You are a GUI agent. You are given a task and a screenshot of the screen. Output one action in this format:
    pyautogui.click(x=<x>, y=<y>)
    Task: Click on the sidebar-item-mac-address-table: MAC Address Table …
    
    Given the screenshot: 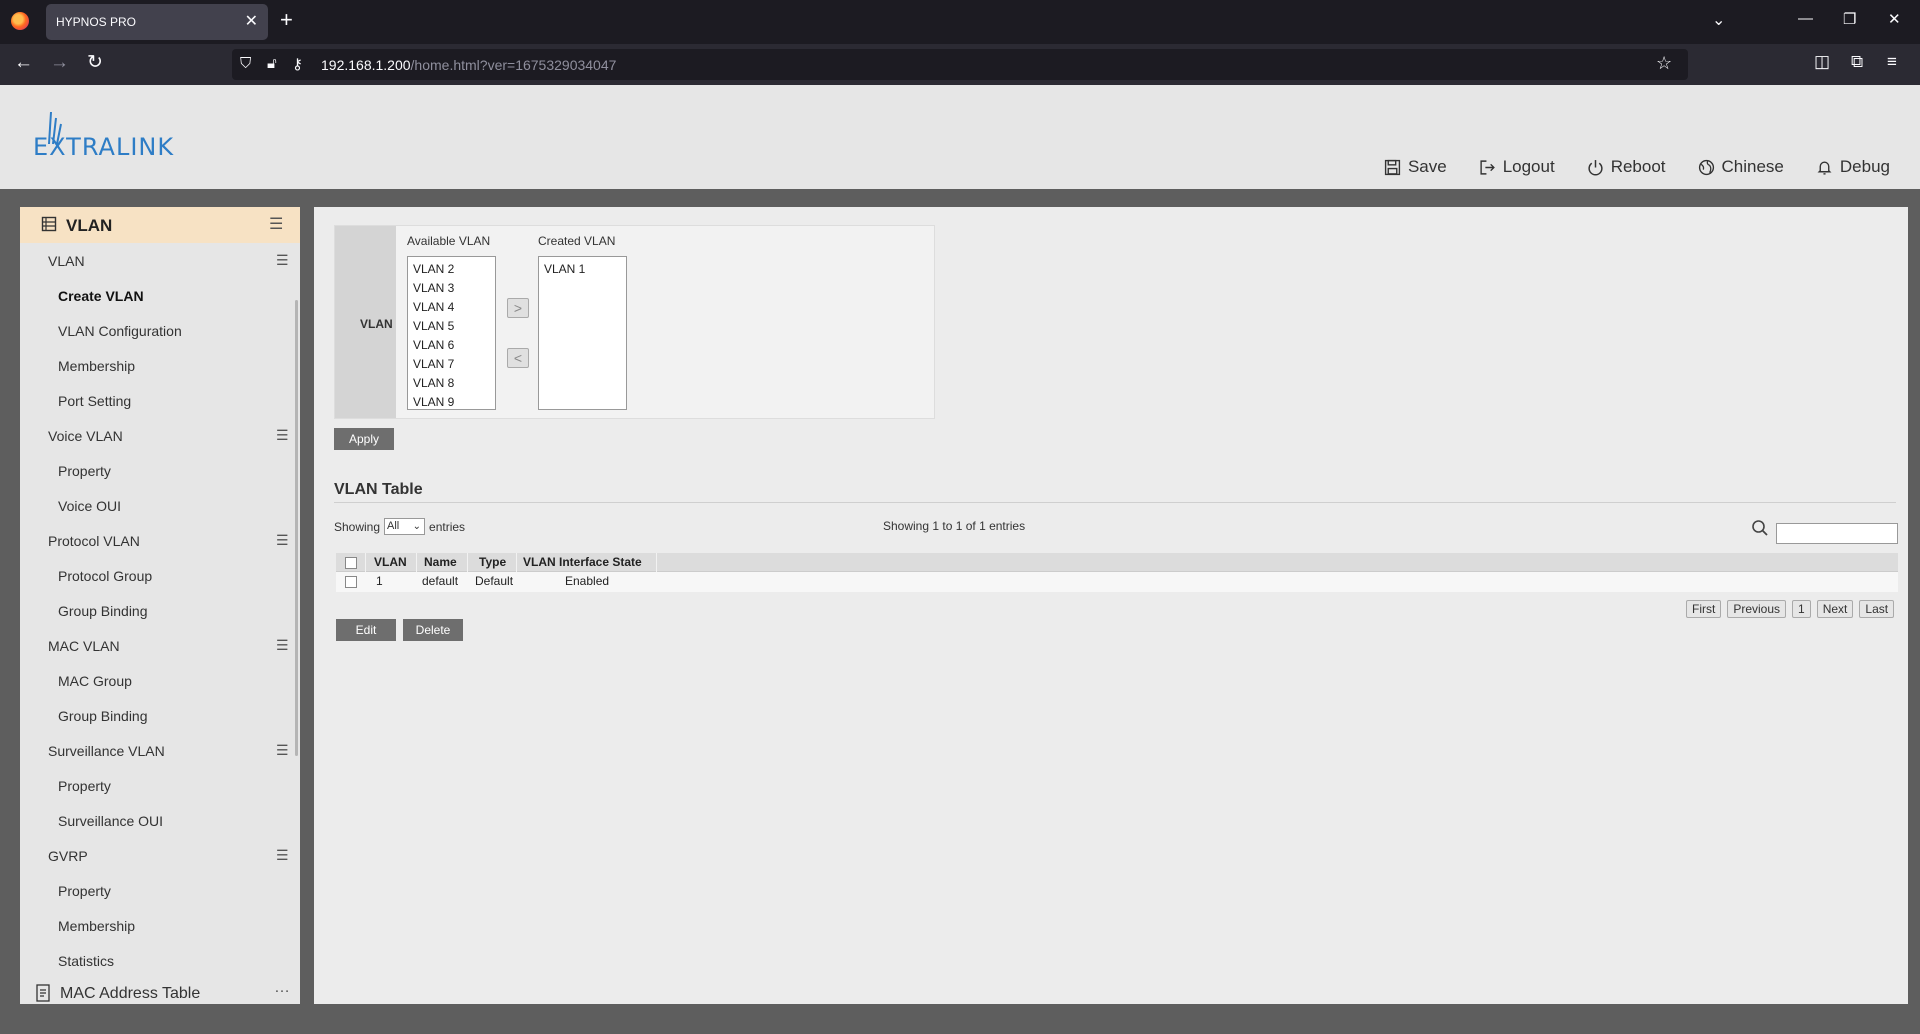 What is the action you would take?
    pyautogui.click(x=160, y=991)
    